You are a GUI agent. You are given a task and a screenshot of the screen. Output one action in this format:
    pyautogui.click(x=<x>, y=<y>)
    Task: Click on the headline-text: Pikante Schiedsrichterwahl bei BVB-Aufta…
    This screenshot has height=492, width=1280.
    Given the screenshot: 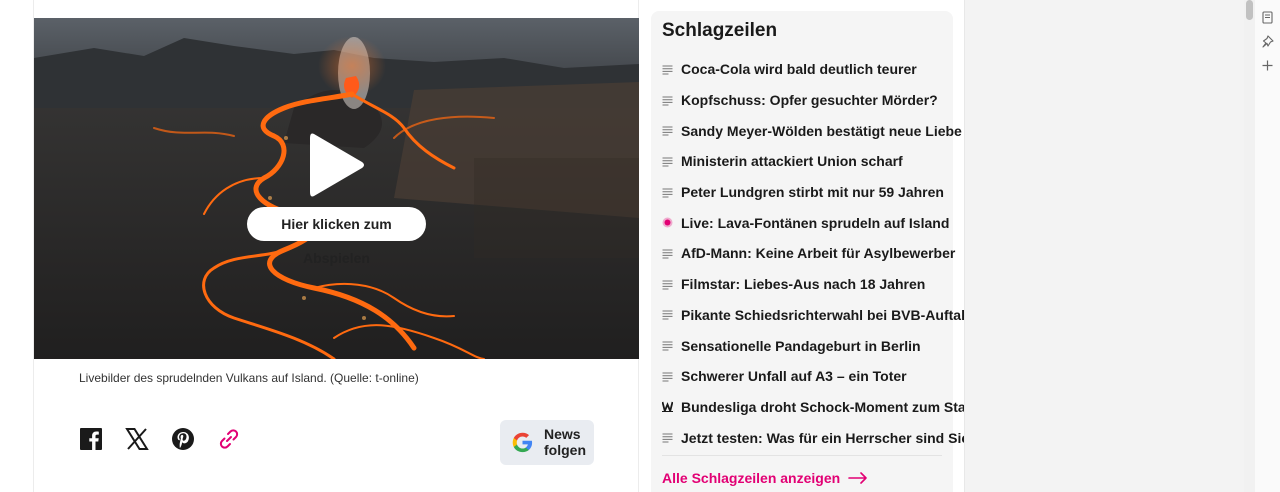 What is the action you would take?
    pyautogui.click(x=827, y=314)
    